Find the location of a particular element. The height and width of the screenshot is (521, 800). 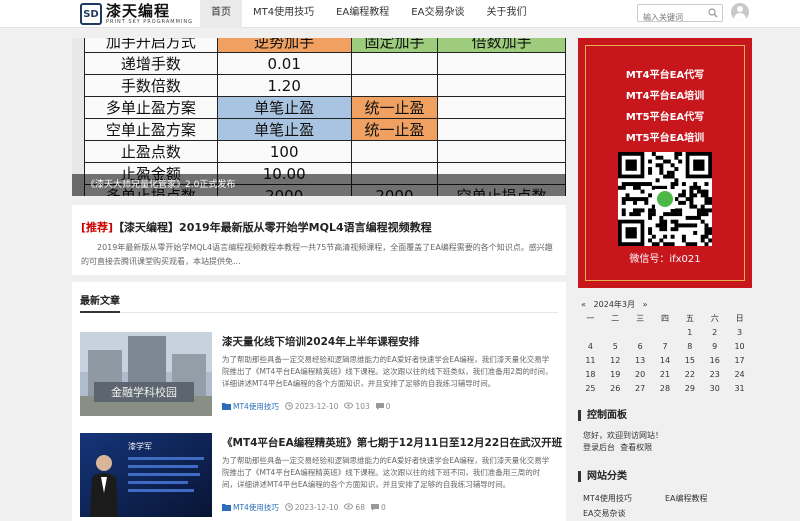

nav-ea-talk: EA交易杂谈 is located at coordinates (437, 14).